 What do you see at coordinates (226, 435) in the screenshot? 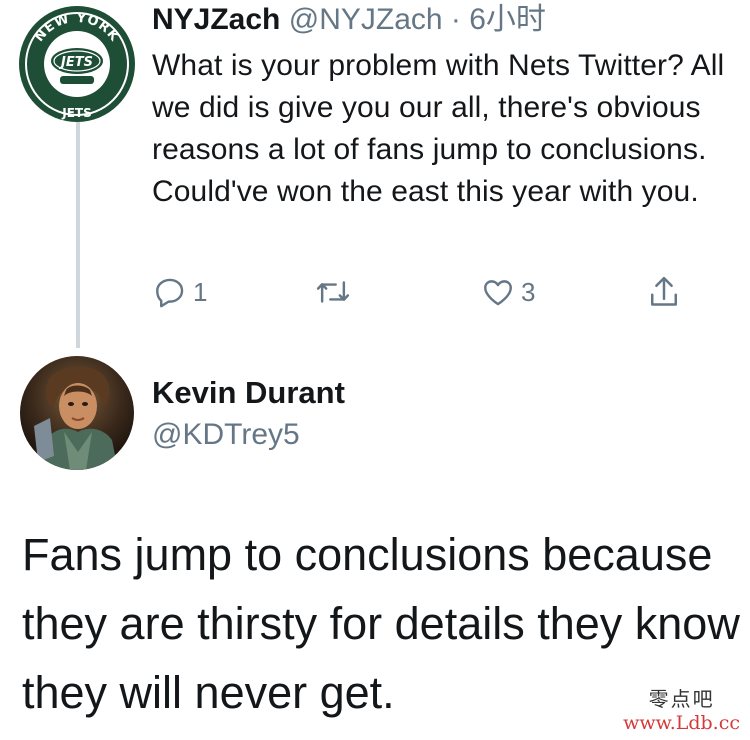
I see `kevin-durant-handle: @KDTrey5` at bounding box center [226, 435].